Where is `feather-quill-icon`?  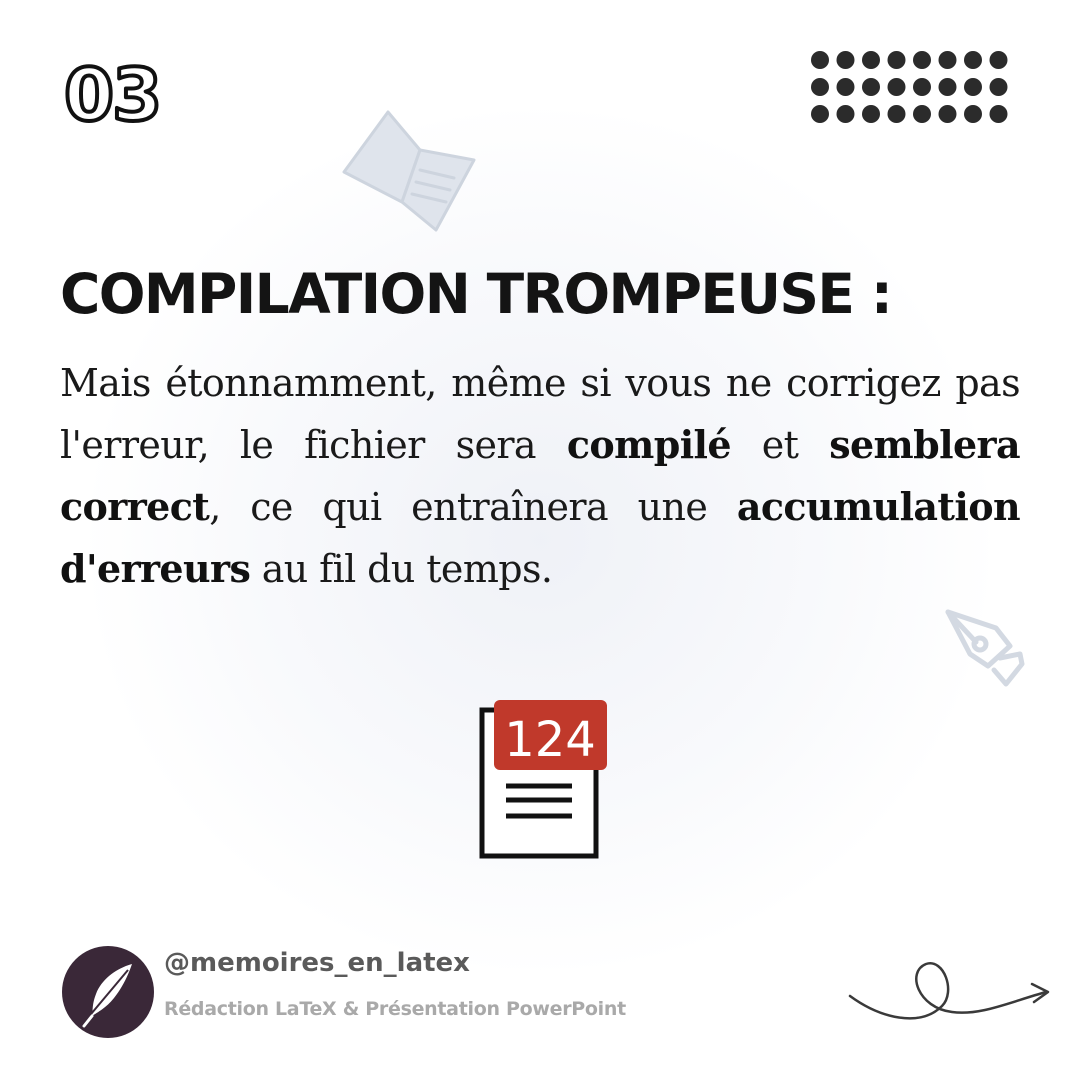 feather-quill-icon is located at coordinates (107, 996).